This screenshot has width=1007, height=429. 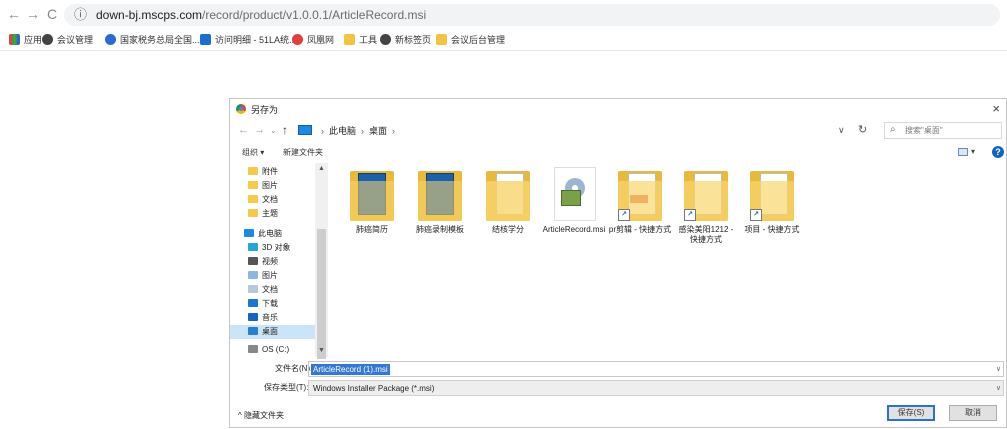 What do you see at coordinates (656, 388) in the screenshot?
I see `filetype-select: Windows Installer Package (*.msi) ∨` at bounding box center [656, 388].